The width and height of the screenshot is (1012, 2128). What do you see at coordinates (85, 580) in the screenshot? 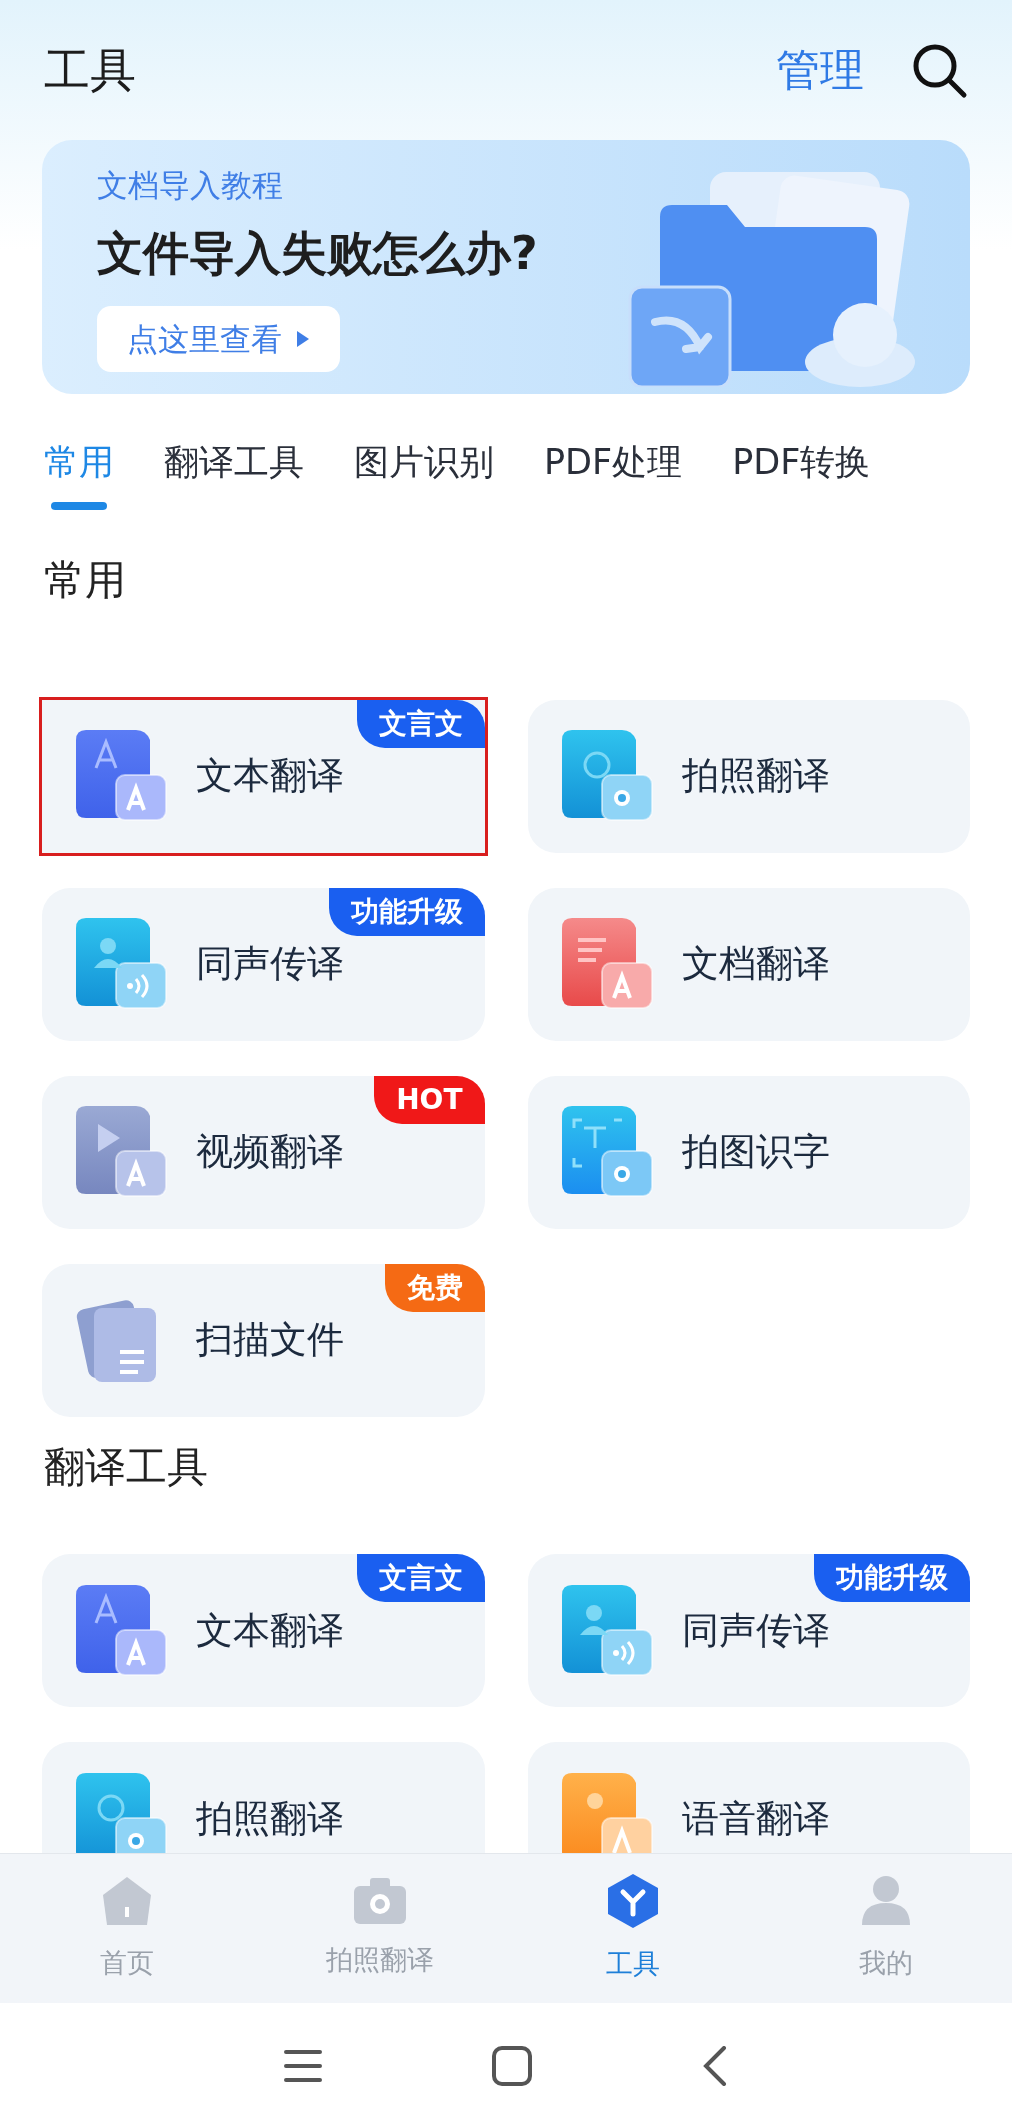
I see `section-heading: 常用` at bounding box center [85, 580].